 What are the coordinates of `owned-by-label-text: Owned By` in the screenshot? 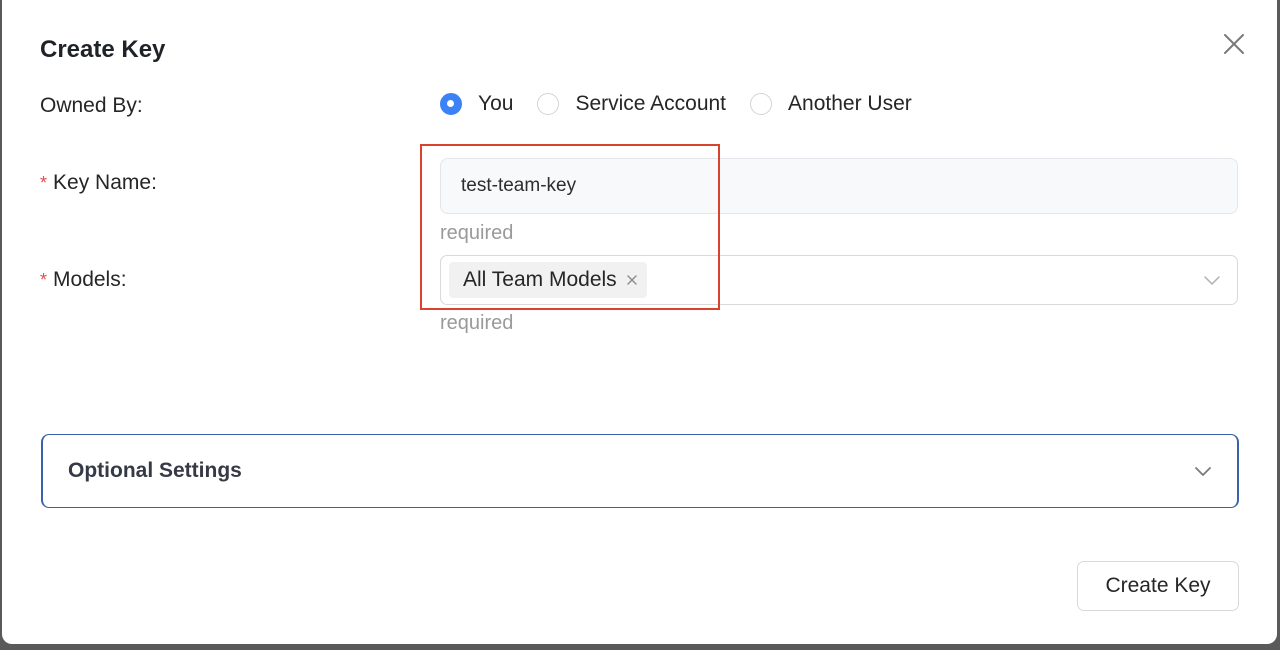 It's located at (88, 105).